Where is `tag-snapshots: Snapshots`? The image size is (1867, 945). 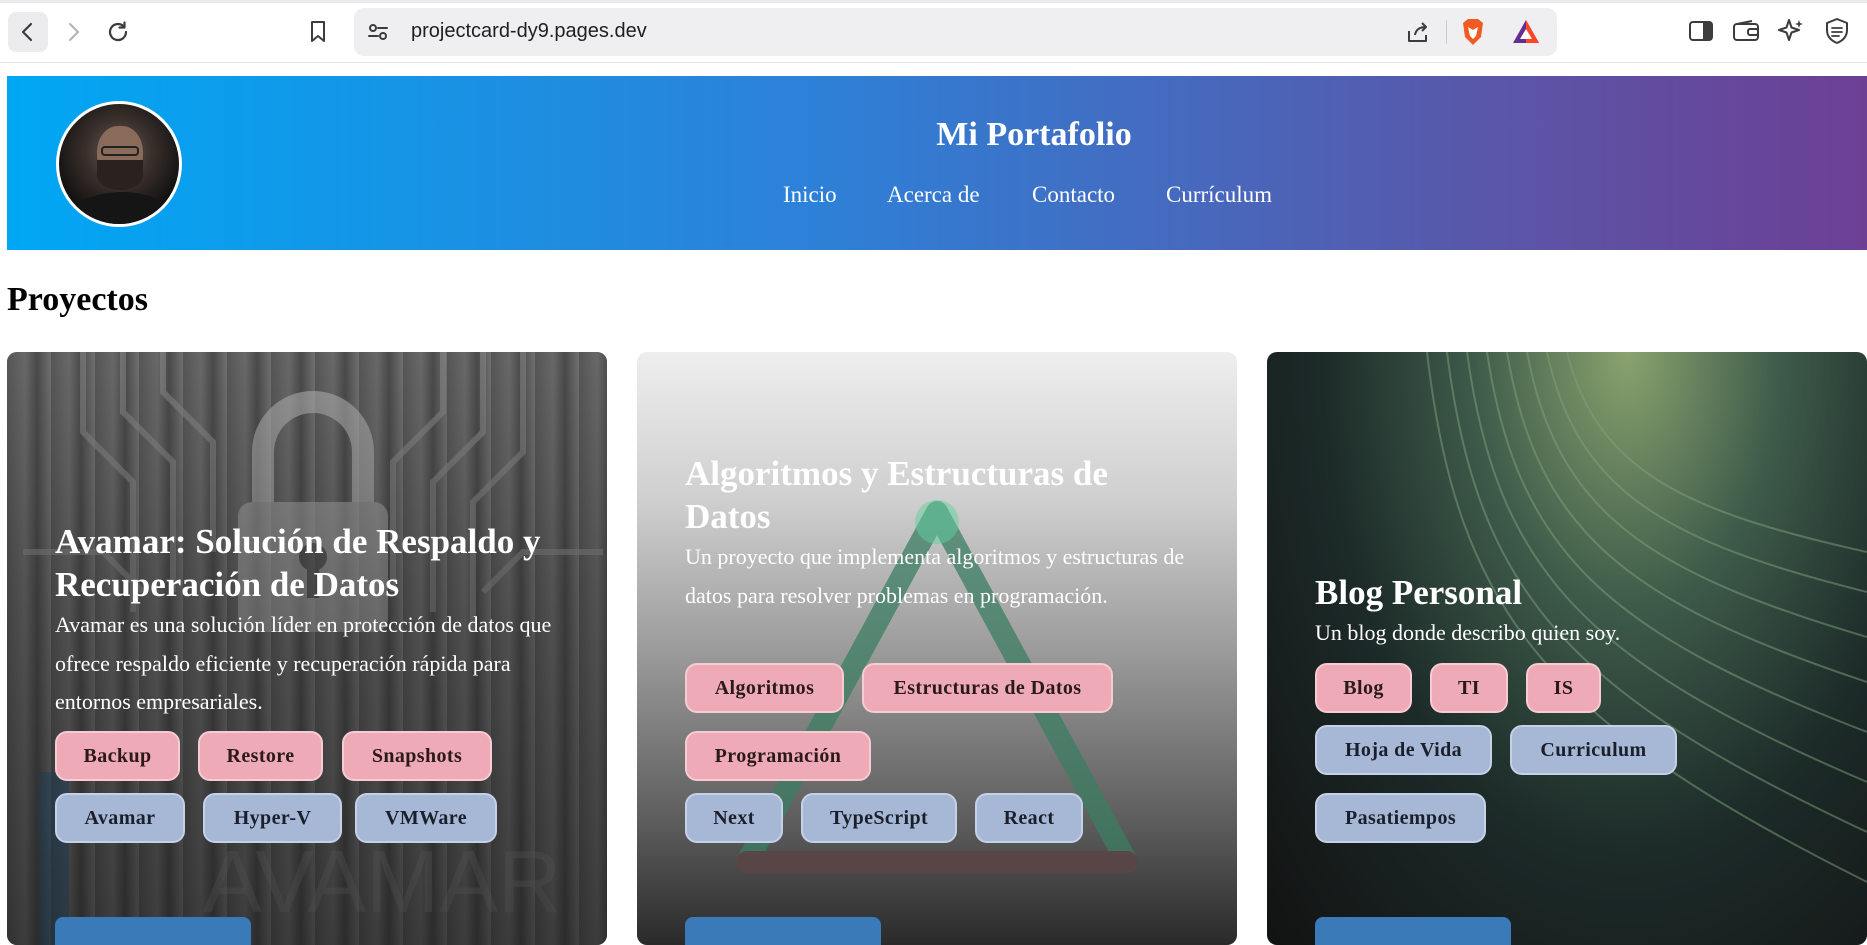 tag-snapshots: Snapshots is located at coordinates (417, 756).